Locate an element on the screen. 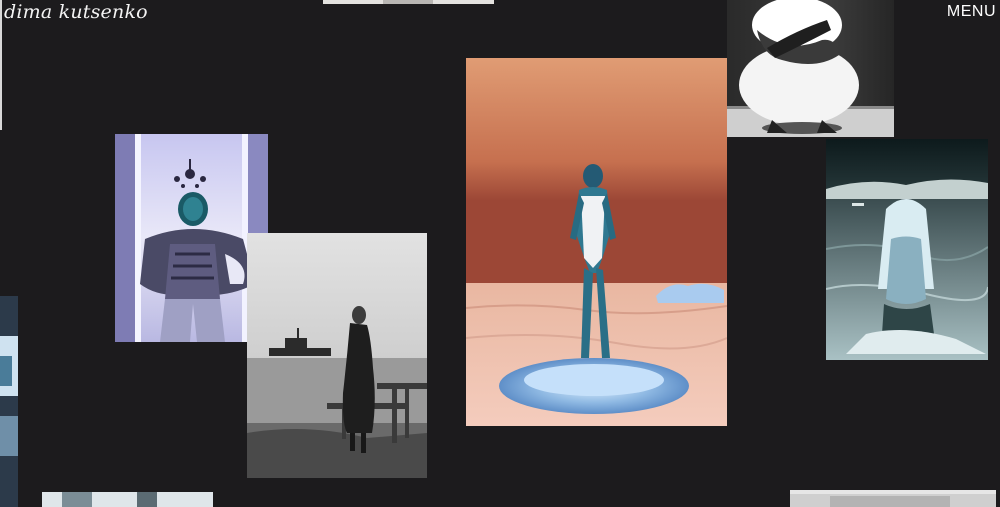 This screenshot has width=1000, height=507. menu-button: MENU is located at coordinates (971, 12).